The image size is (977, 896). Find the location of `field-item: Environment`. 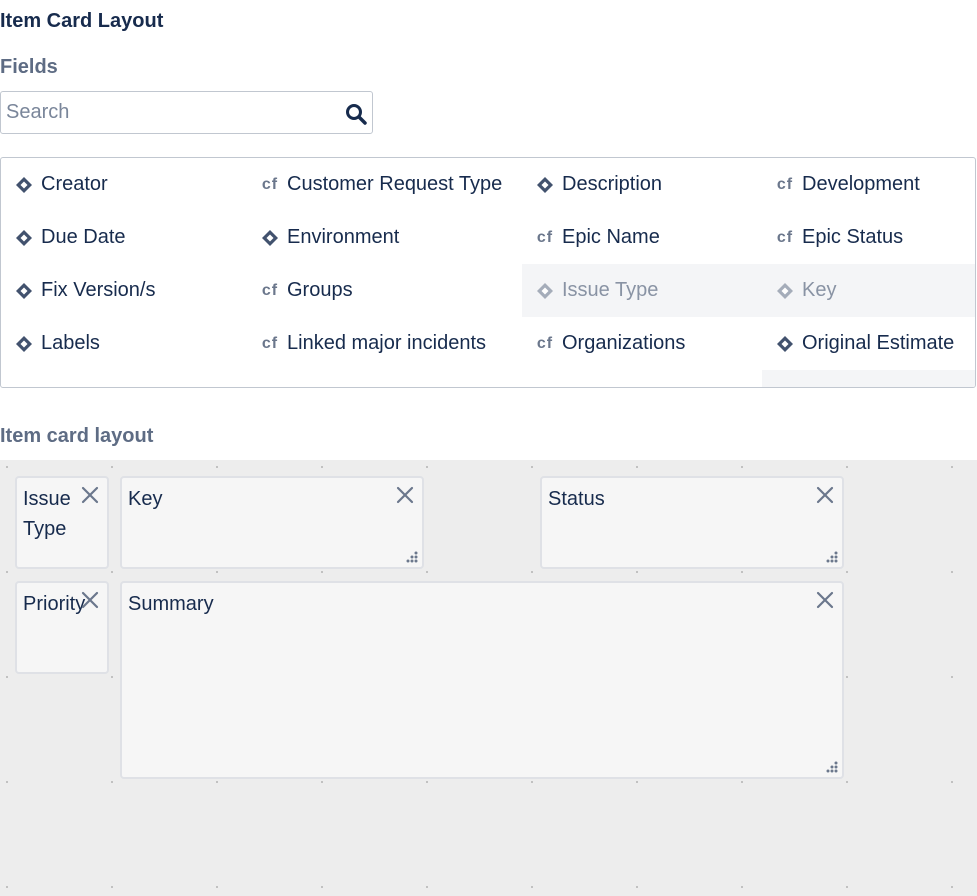

field-item: Environment is located at coordinates (384, 237).